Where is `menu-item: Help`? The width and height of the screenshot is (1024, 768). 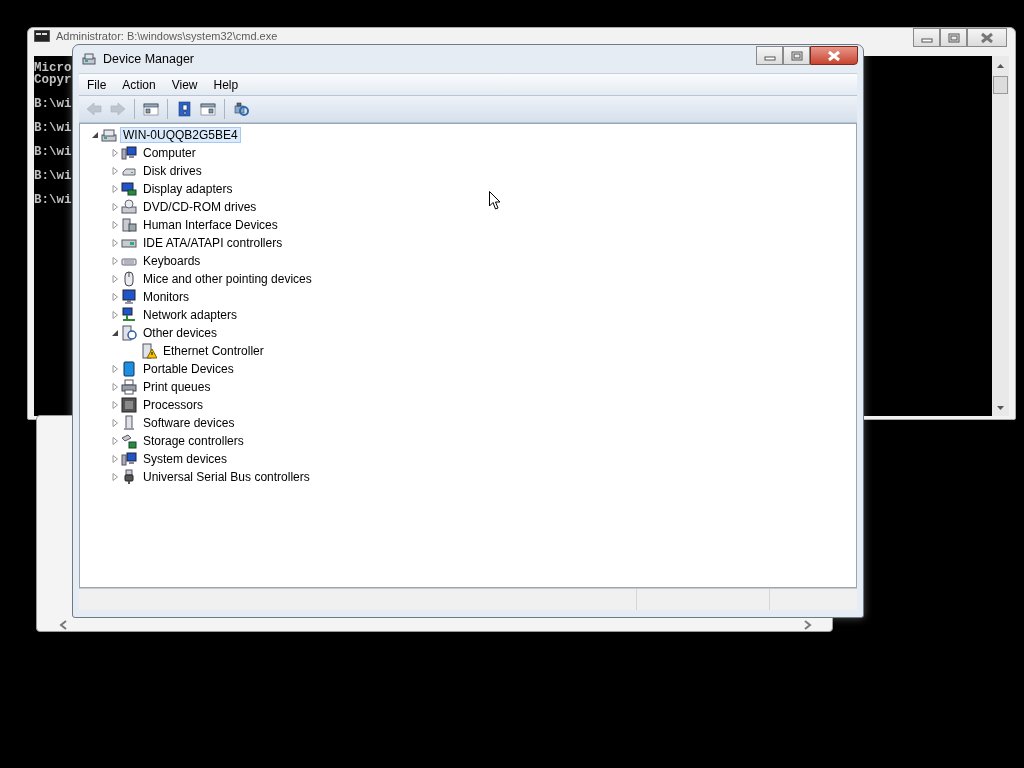
menu-item: Help is located at coordinates (226, 84).